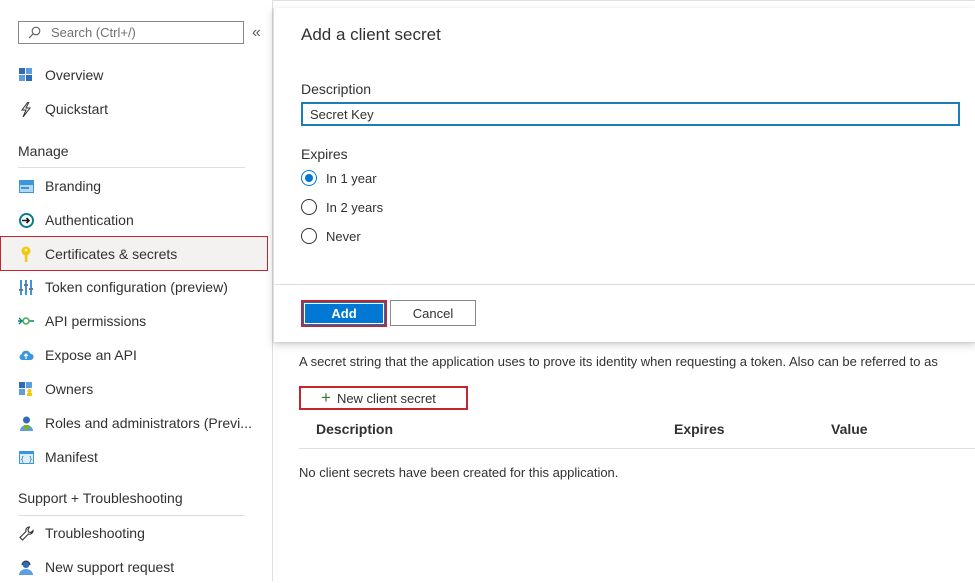 The width and height of the screenshot is (975, 583). I want to click on sidebar-item-label: Certificates & secrets, so click(111, 253).